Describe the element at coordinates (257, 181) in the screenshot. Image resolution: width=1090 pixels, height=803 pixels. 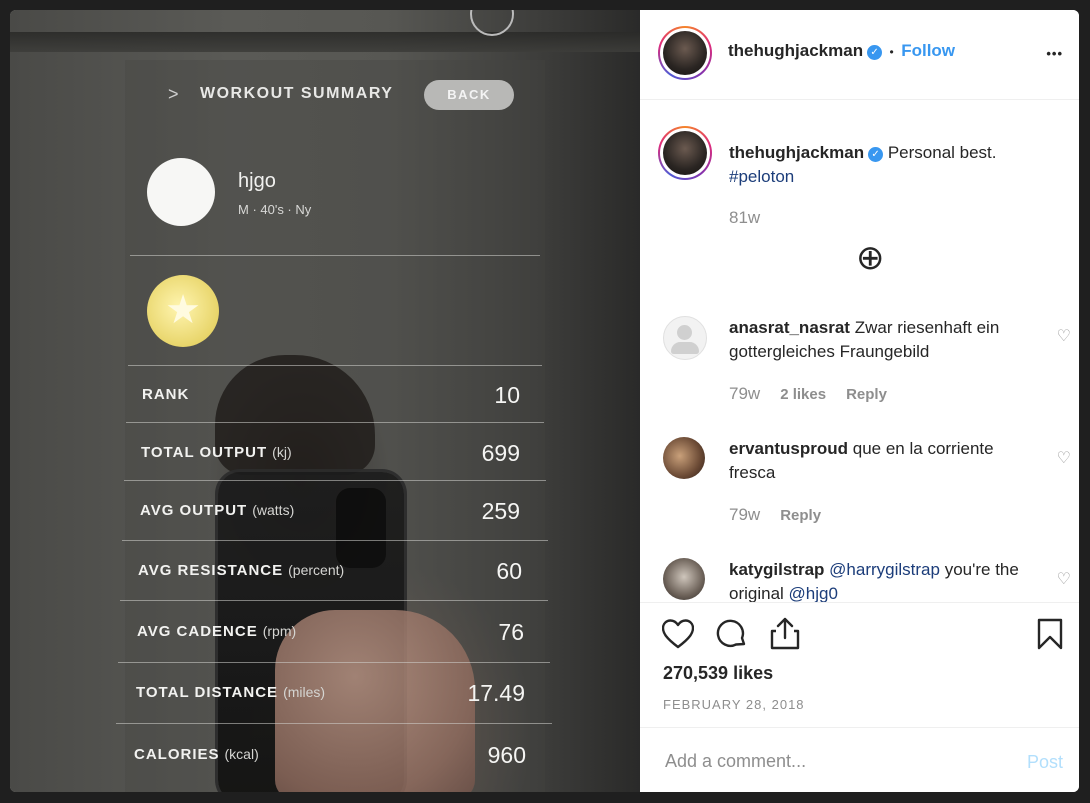
I see `rider-name: hjgo` at that location.